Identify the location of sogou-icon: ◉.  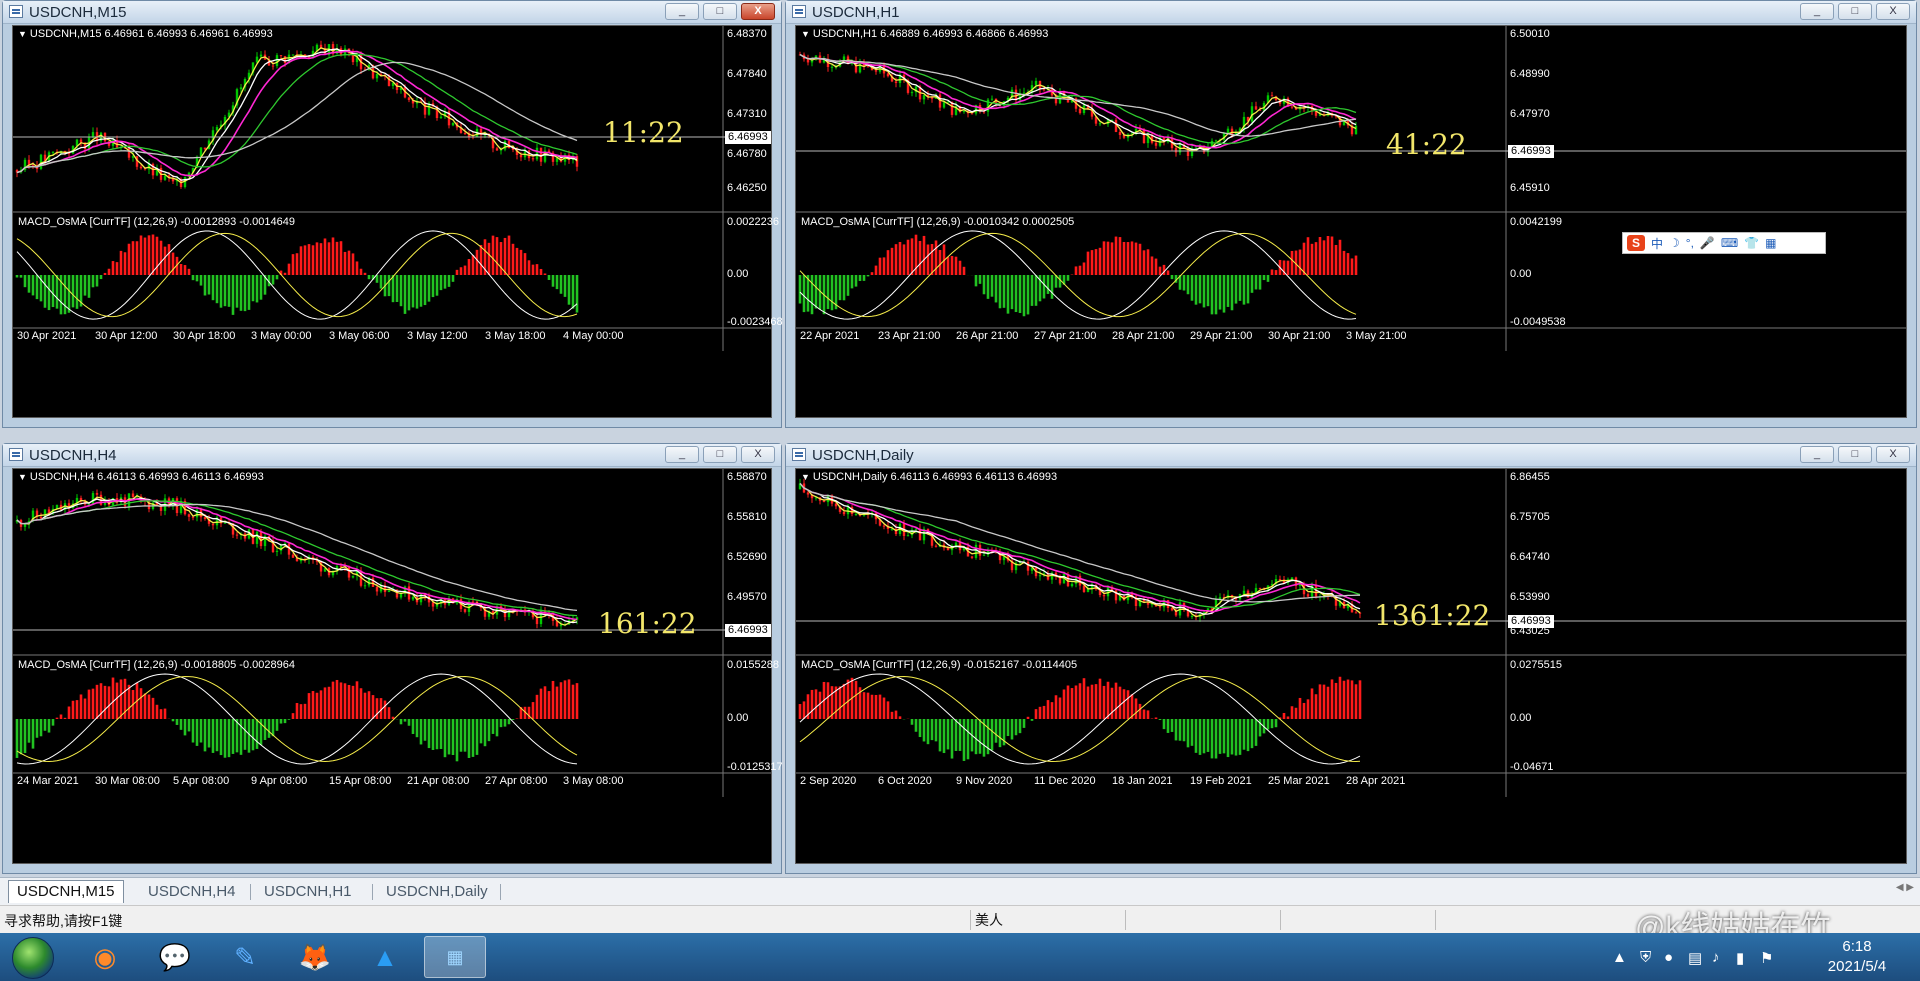
(105, 957).